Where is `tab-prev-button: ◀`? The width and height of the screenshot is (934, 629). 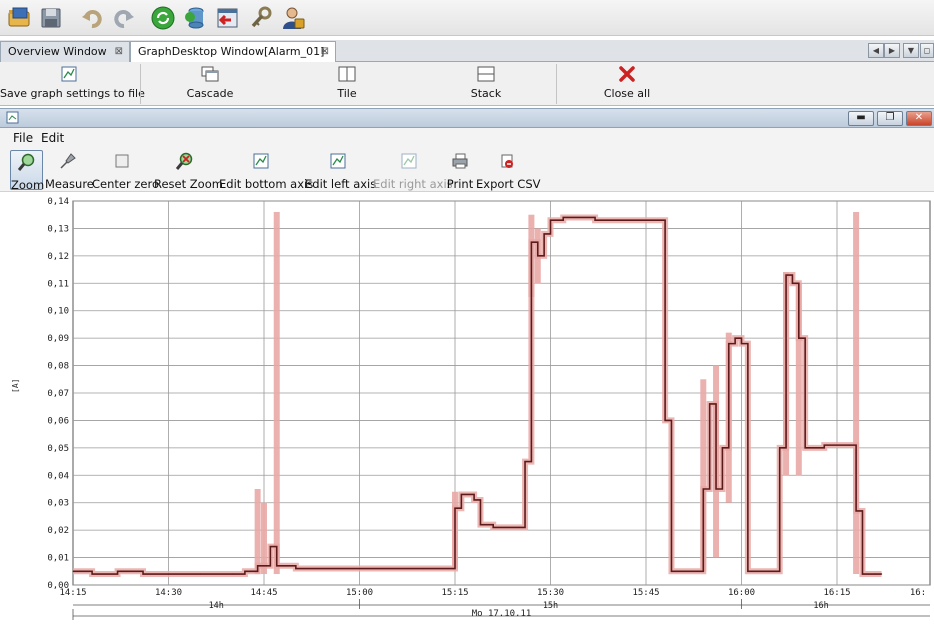
tab-prev-button: ◀ is located at coordinates (876, 50).